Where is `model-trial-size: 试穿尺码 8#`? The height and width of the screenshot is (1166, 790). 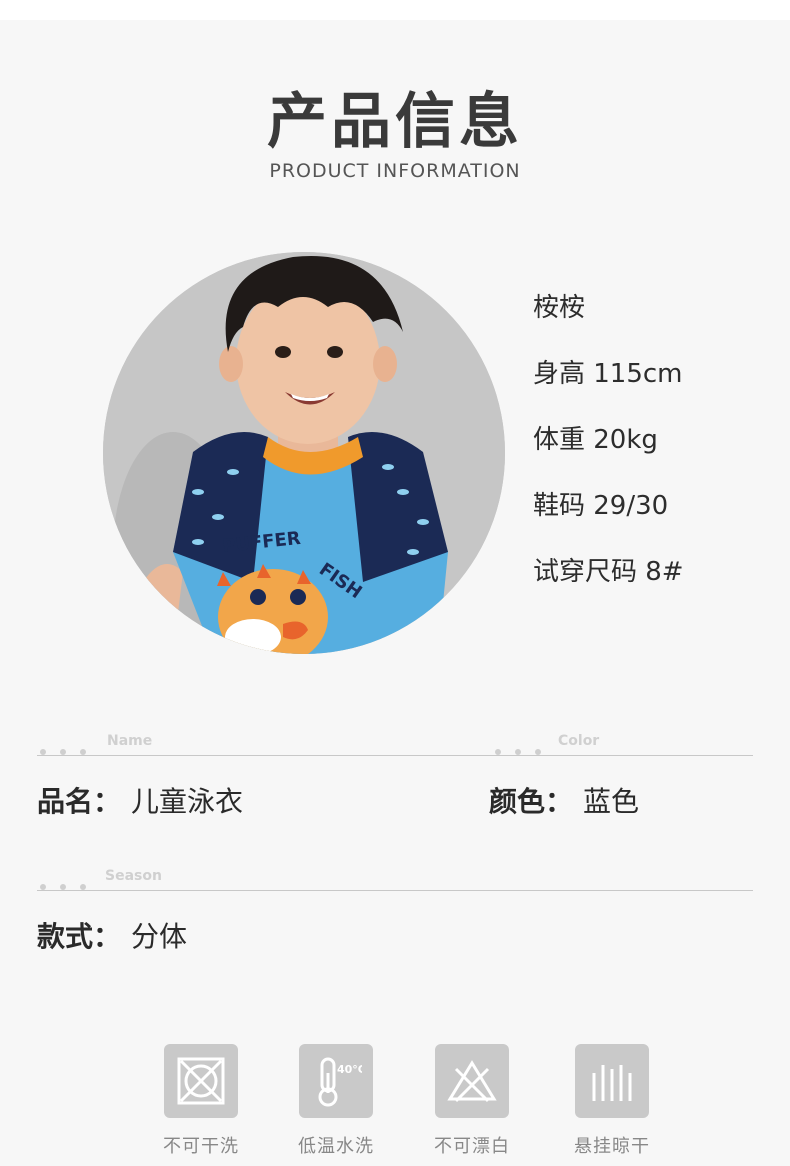 model-trial-size: 试穿尺码 8# is located at coordinates (608, 572).